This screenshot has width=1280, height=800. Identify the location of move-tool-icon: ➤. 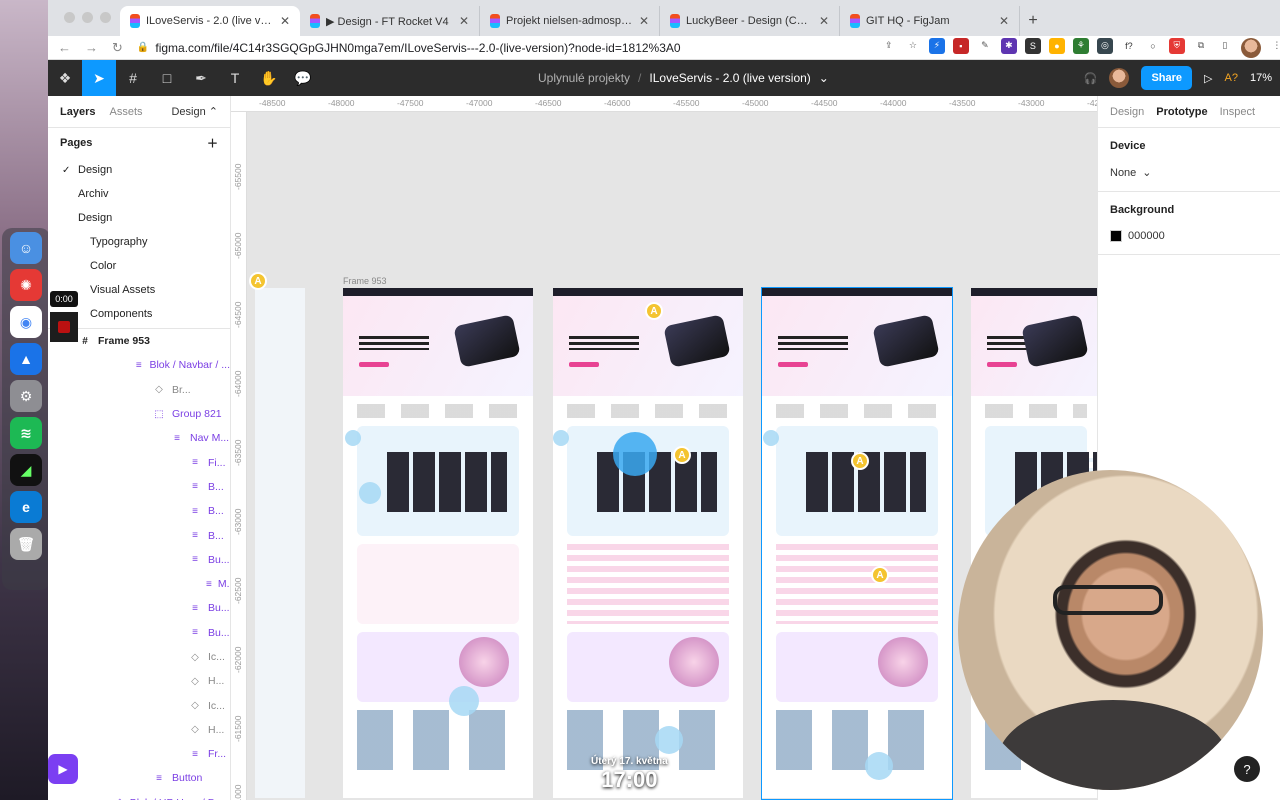
(99, 78).